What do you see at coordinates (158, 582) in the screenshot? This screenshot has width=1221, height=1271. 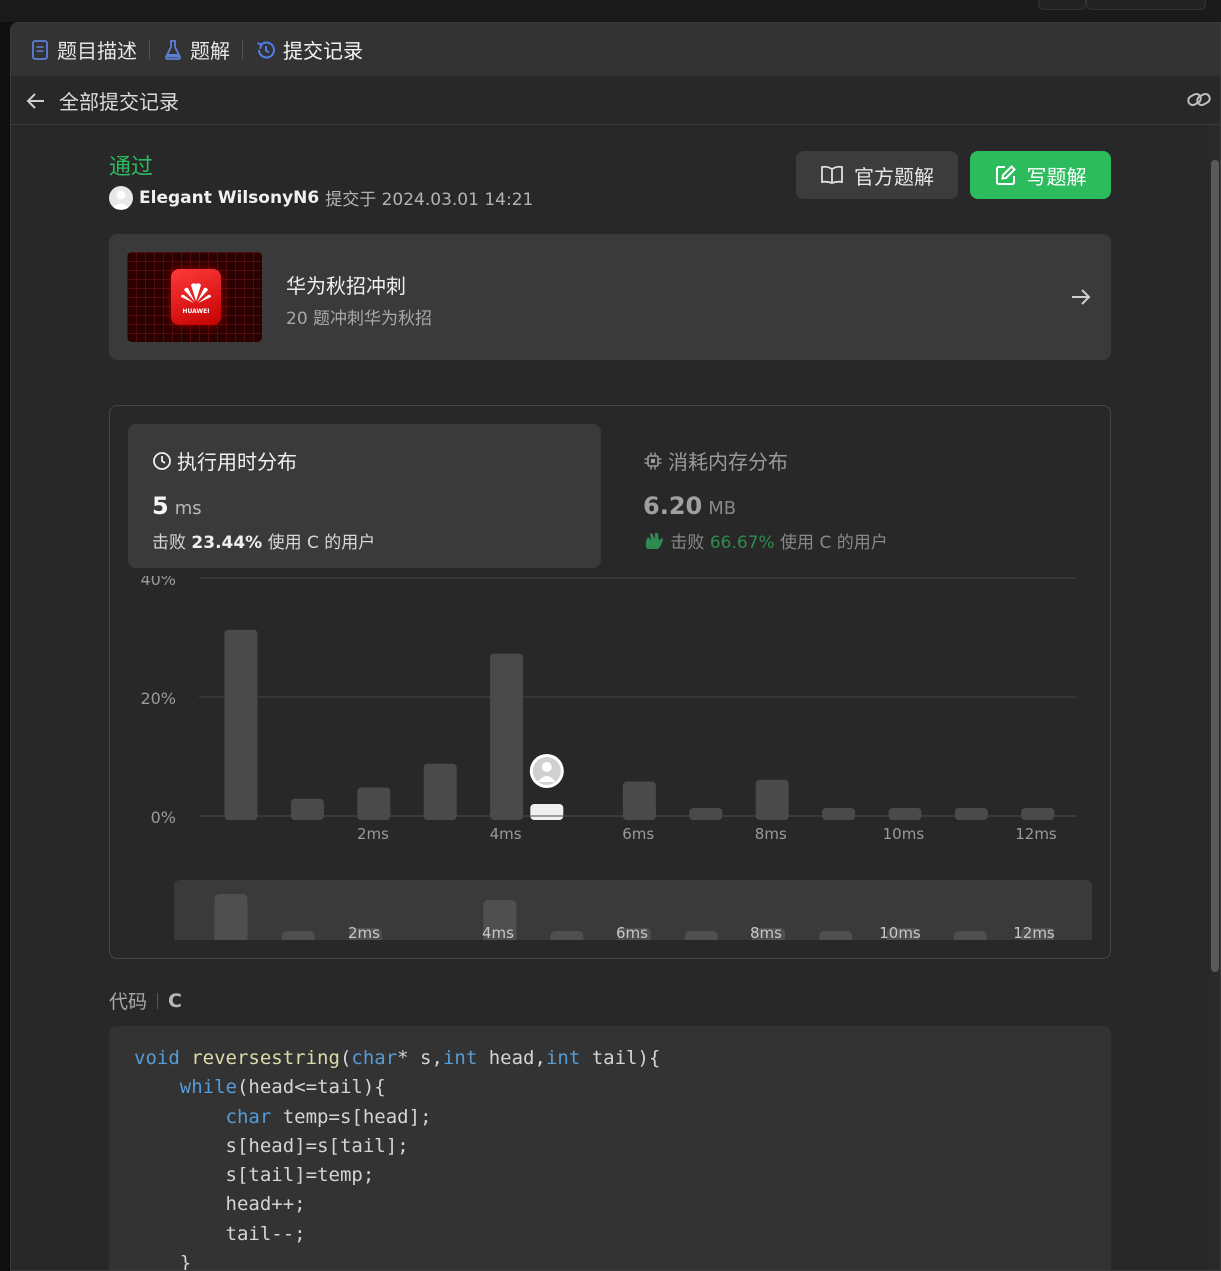 I see `y-tick-label: 40%` at bounding box center [158, 582].